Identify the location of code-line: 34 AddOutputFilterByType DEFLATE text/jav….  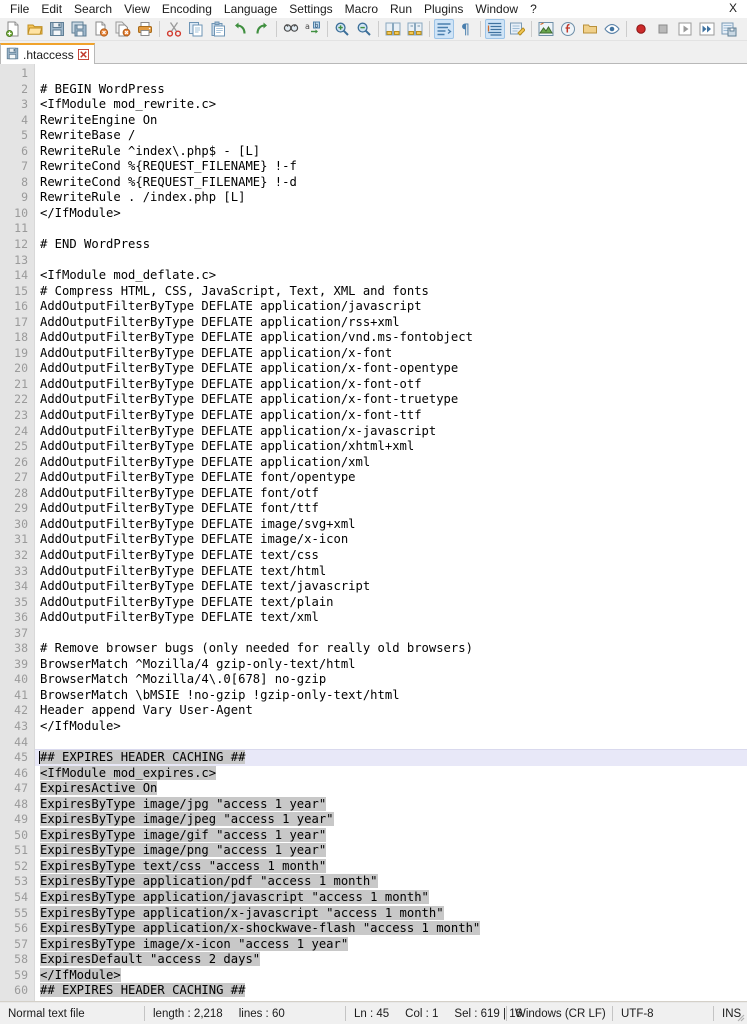
(373, 587).